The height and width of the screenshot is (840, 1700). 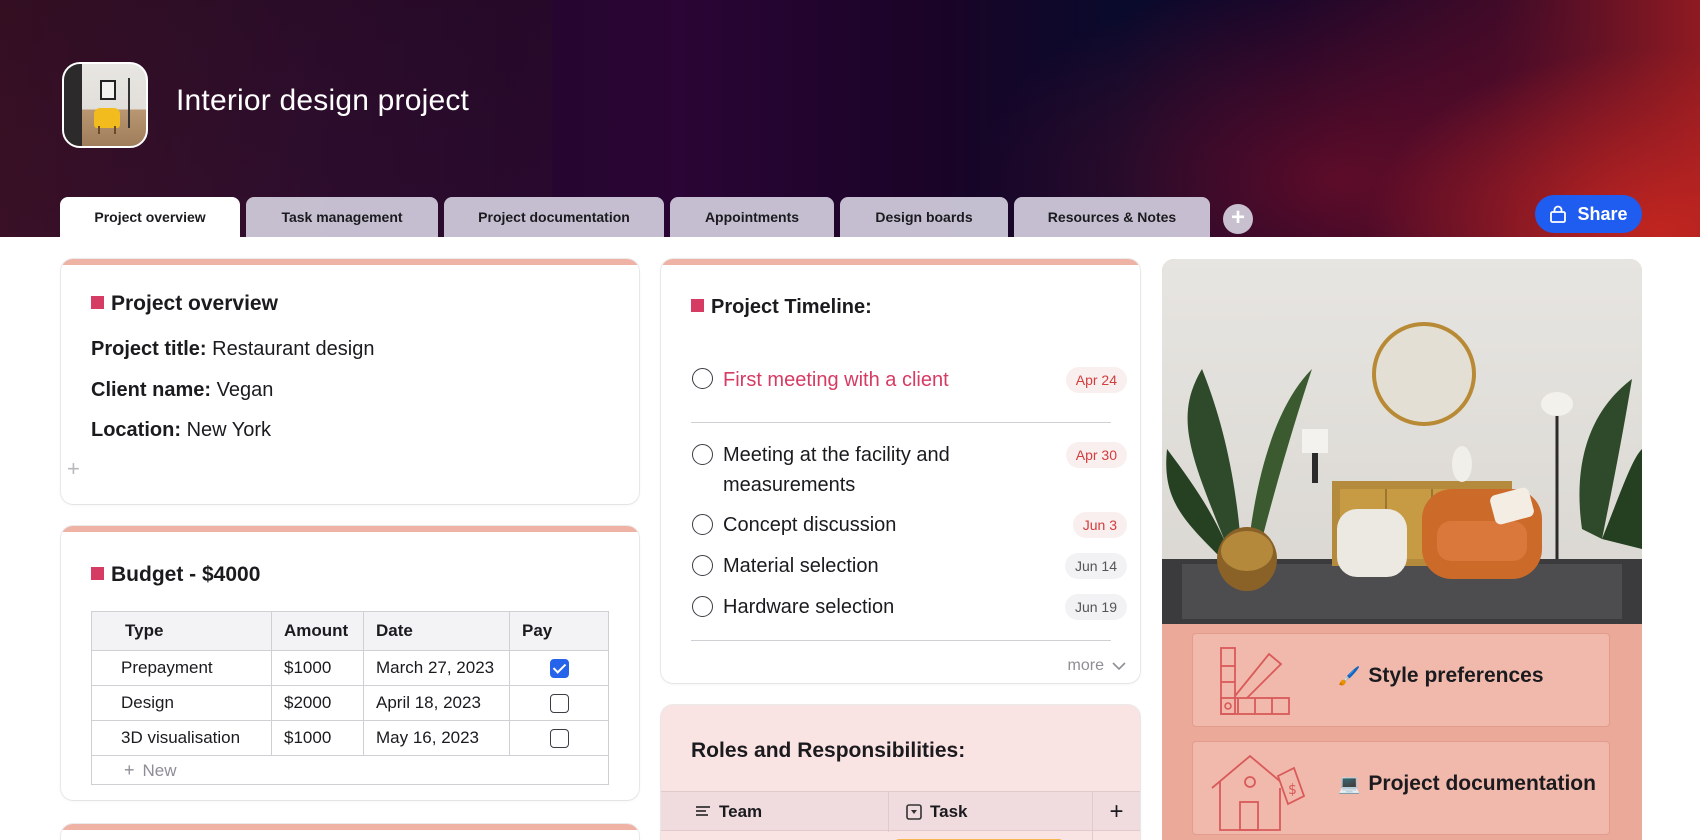 What do you see at coordinates (186, 574) in the screenshot?
I see `budget-title: Budget - $4000` at bounding box center [186, 574].